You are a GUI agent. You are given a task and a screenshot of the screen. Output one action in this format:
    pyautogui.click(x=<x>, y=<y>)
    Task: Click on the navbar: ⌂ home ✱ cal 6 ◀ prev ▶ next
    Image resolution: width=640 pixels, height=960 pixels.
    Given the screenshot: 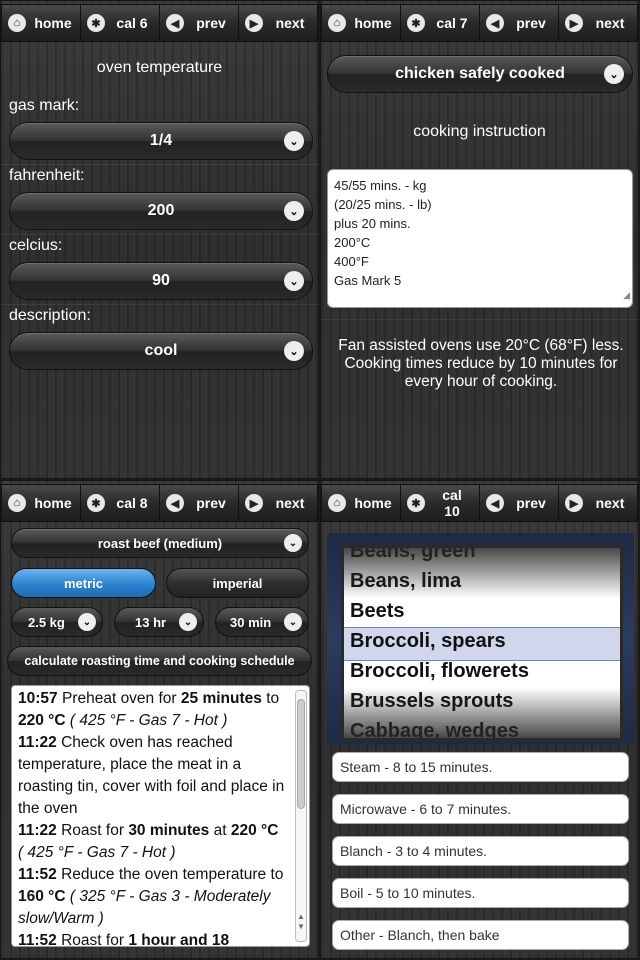 What is the action you would take?
    pyautogui.click(x=159, y=24)
    